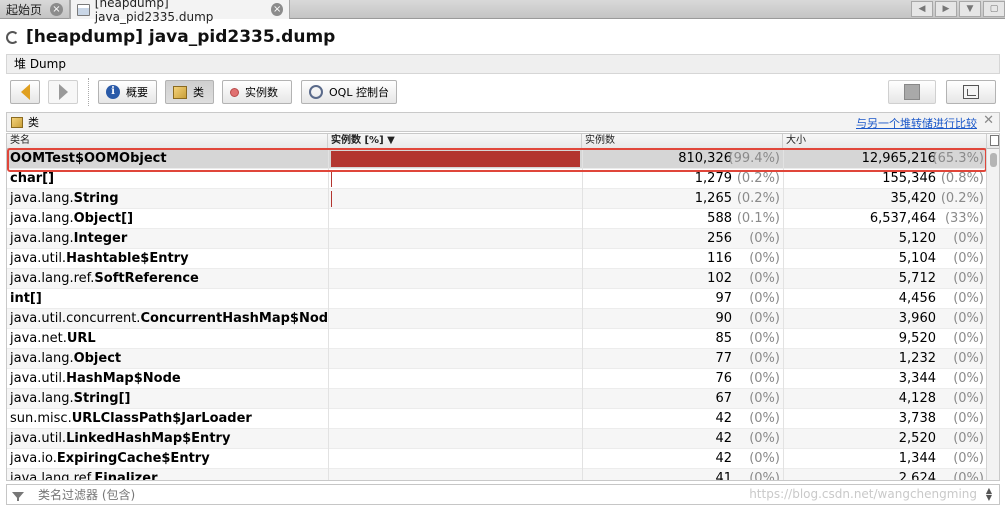 The width and height of the screenshot is (1005, 511). What do you see at coordinates (885, 141) in the screenshot?
I see `column-header-size: 大小` at bounding box center [885, 141].